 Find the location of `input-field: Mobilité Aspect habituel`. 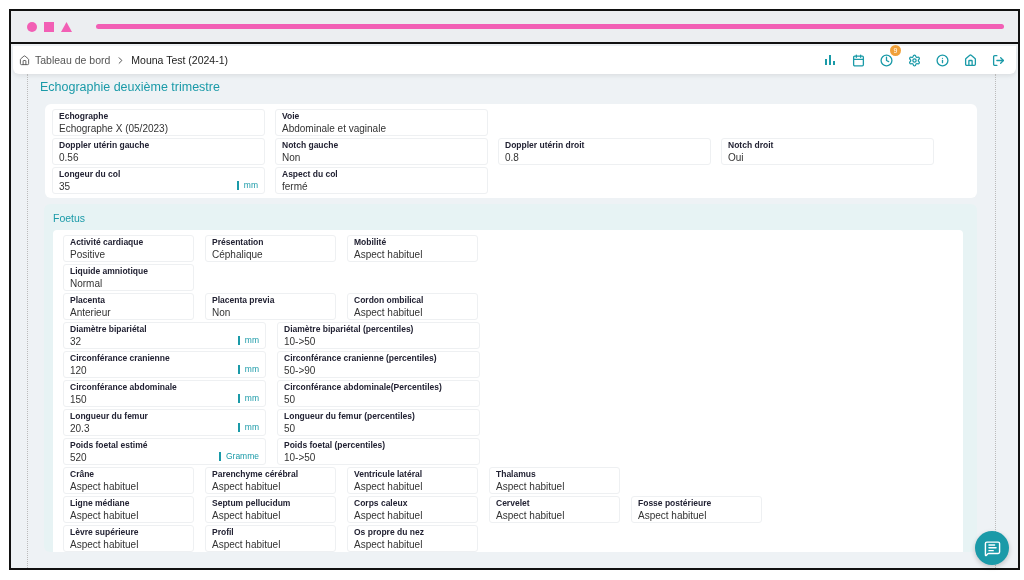

input-field: Mobilité Aspect habituel is located at coordinates (412, 248).